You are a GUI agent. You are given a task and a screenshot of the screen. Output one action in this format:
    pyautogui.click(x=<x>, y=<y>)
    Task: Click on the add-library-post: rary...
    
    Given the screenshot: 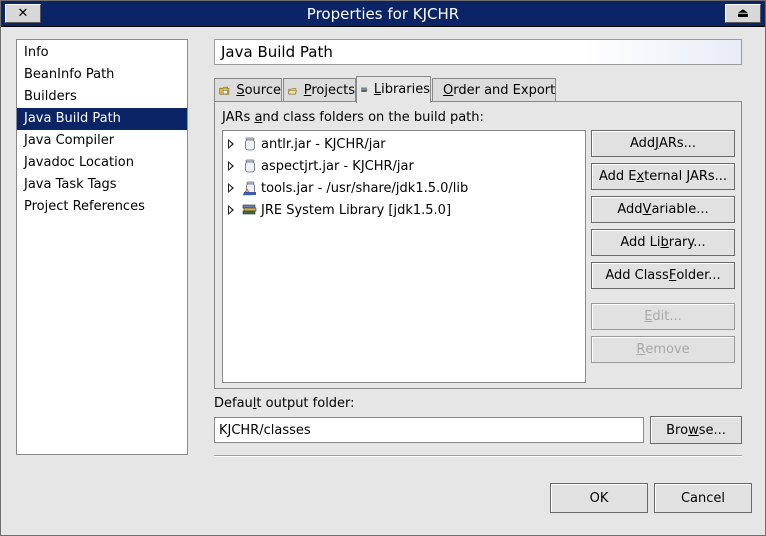 What is the action you would take?
    pyautogui.click(x=687, y=242)
    